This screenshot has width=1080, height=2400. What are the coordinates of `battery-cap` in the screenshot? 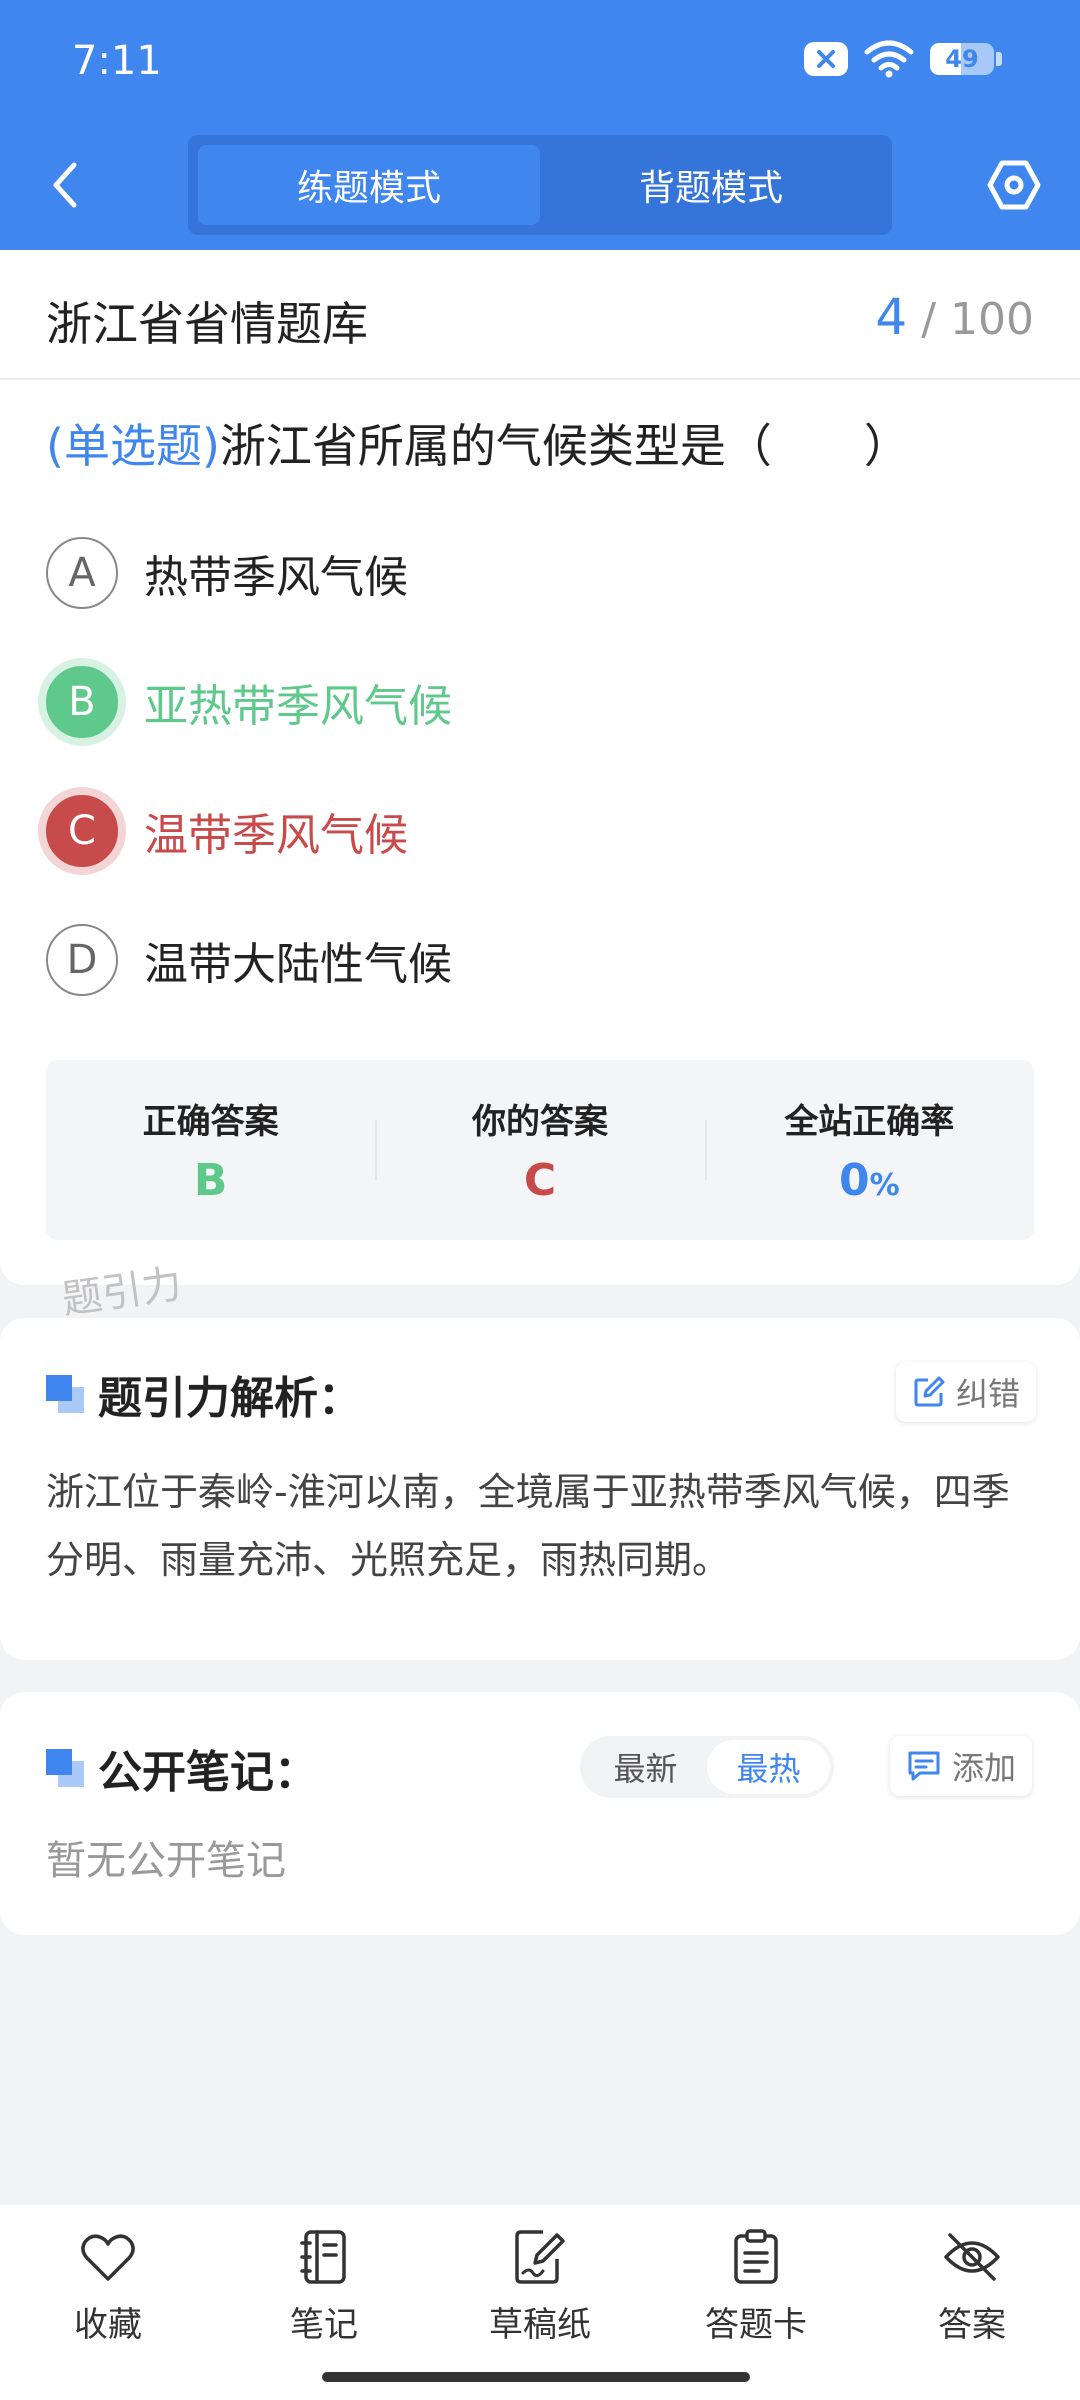 It's located at (999, 59).